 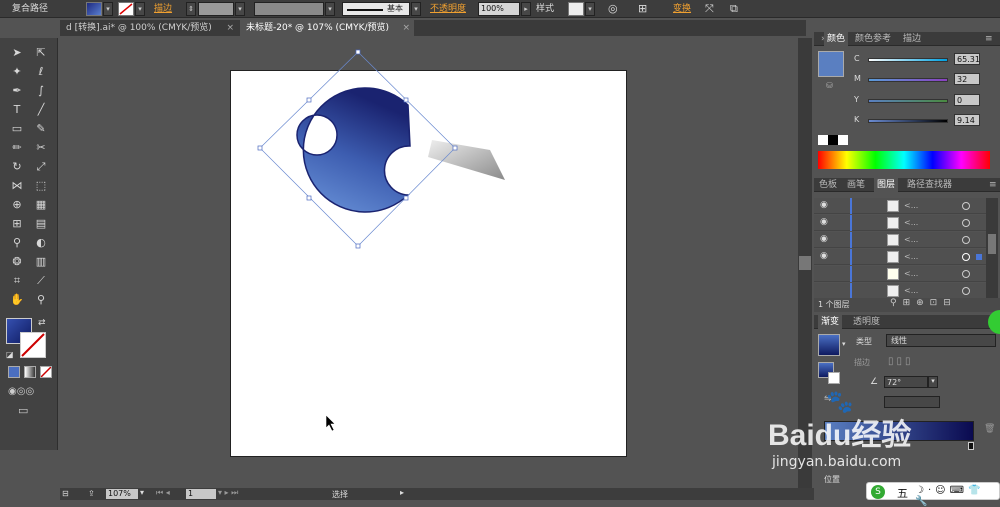 I want to click on color-panel-tabs: » 颜色 颜色参考 描边 ≡, so click(x=907, y=39).